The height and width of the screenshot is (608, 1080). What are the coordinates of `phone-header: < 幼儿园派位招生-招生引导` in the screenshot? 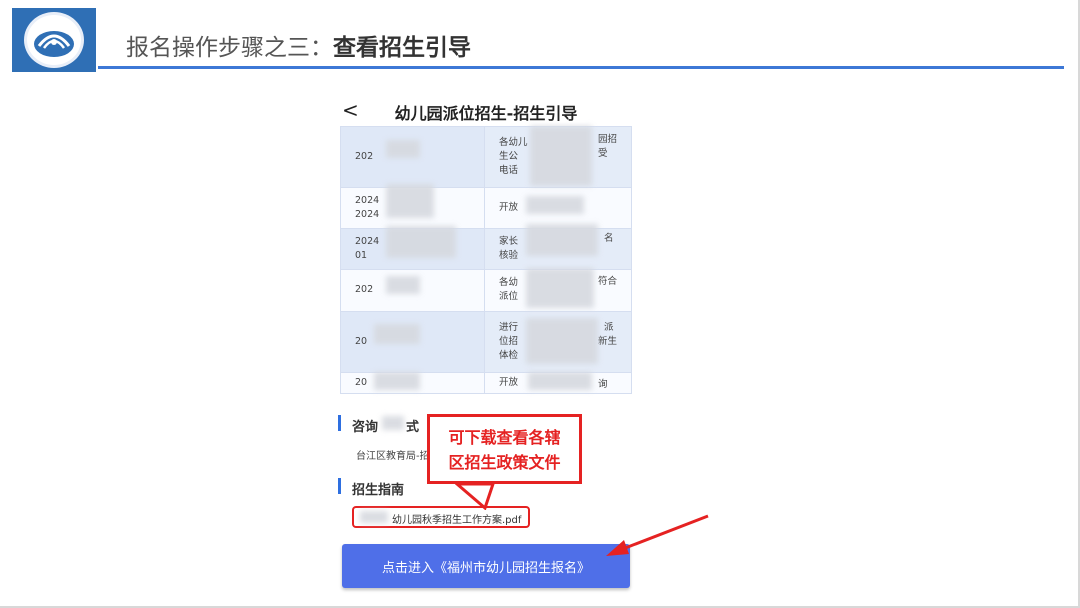 It's located at (486, 111).